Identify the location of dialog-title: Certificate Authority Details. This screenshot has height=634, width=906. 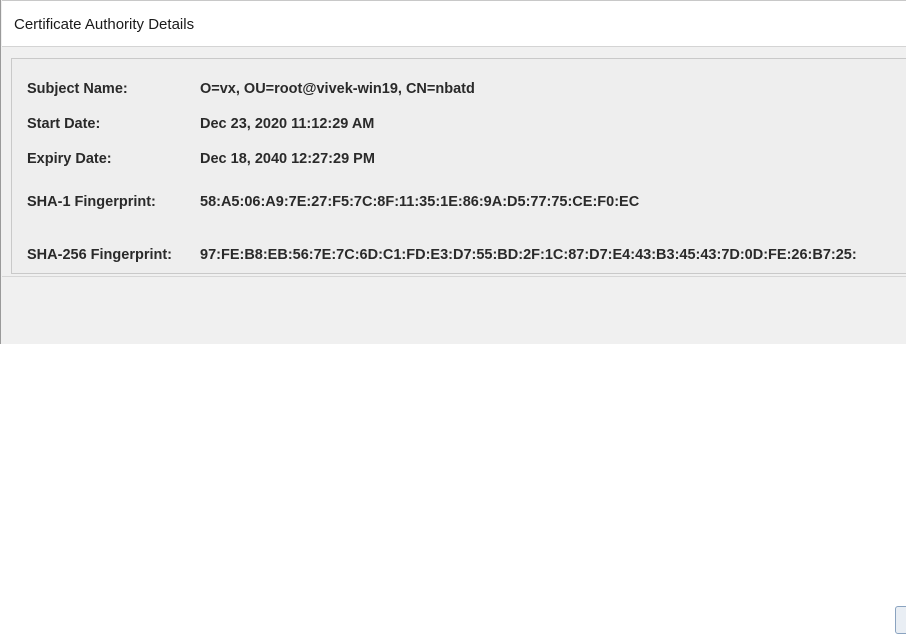
(104, 24).